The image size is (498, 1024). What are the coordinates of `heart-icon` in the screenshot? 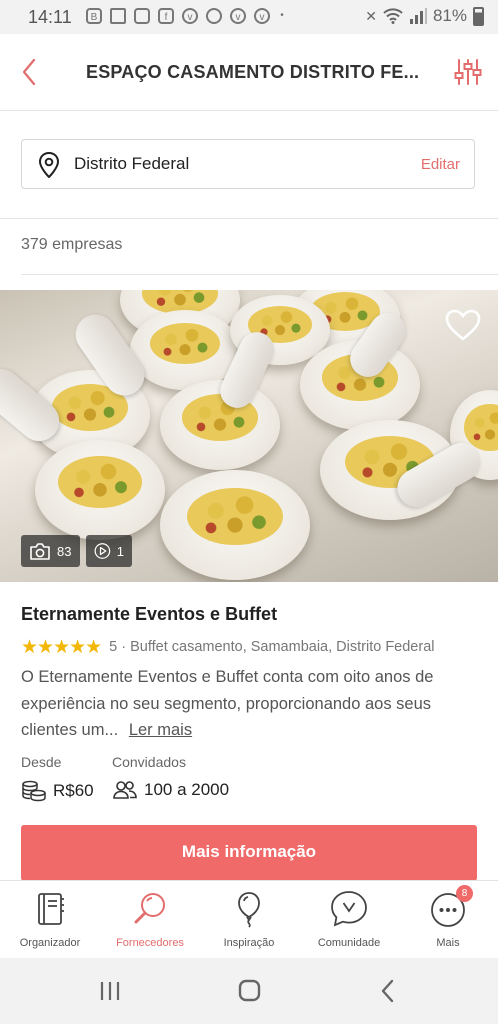 It's located at (463, 325).